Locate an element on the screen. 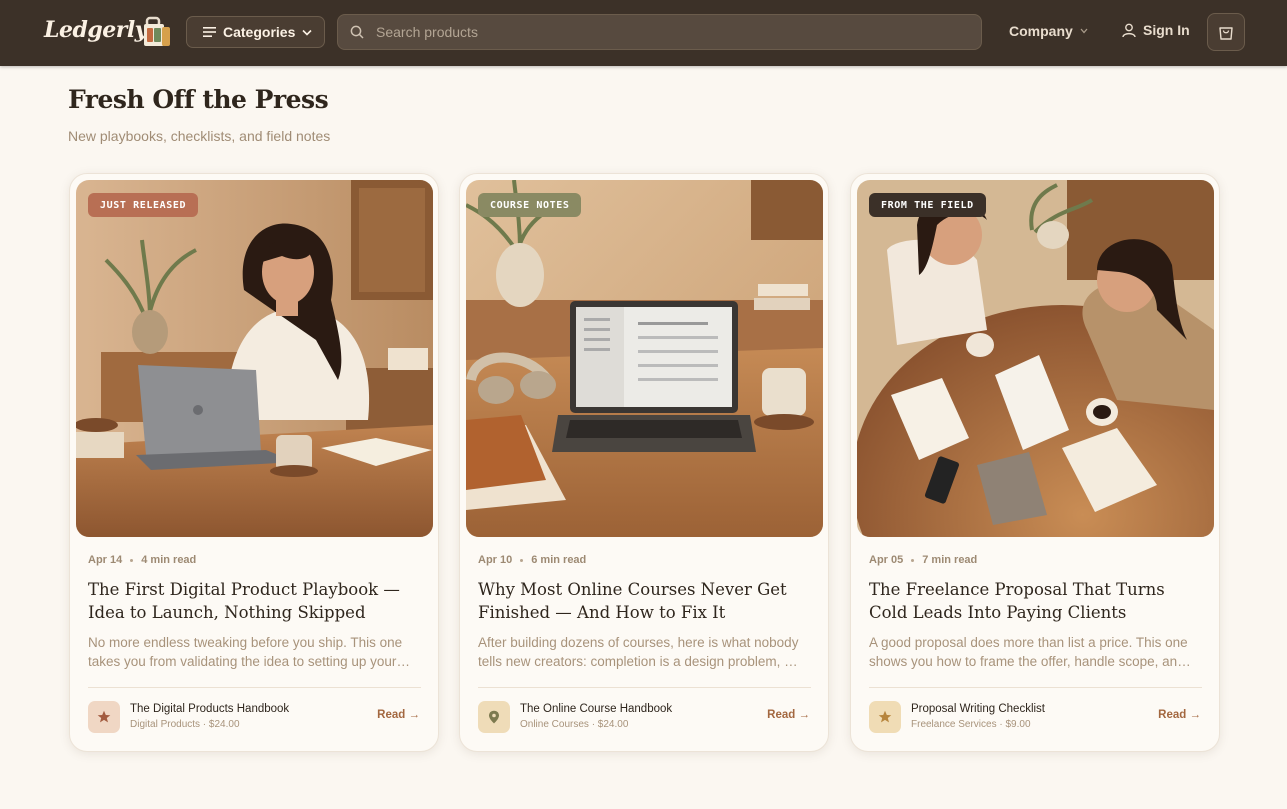 This screenshot has height=809, width=1287. search-input is located at coordinates (677, 32).